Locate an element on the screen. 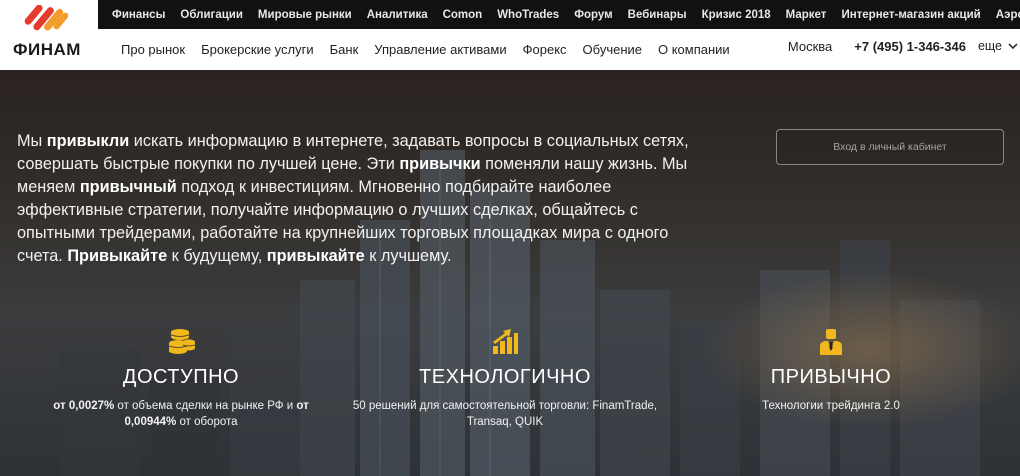  feature-familiar: ПРИВЫЧНО Технологии трейдинга 2.0 is located at coordinates (831, 371).